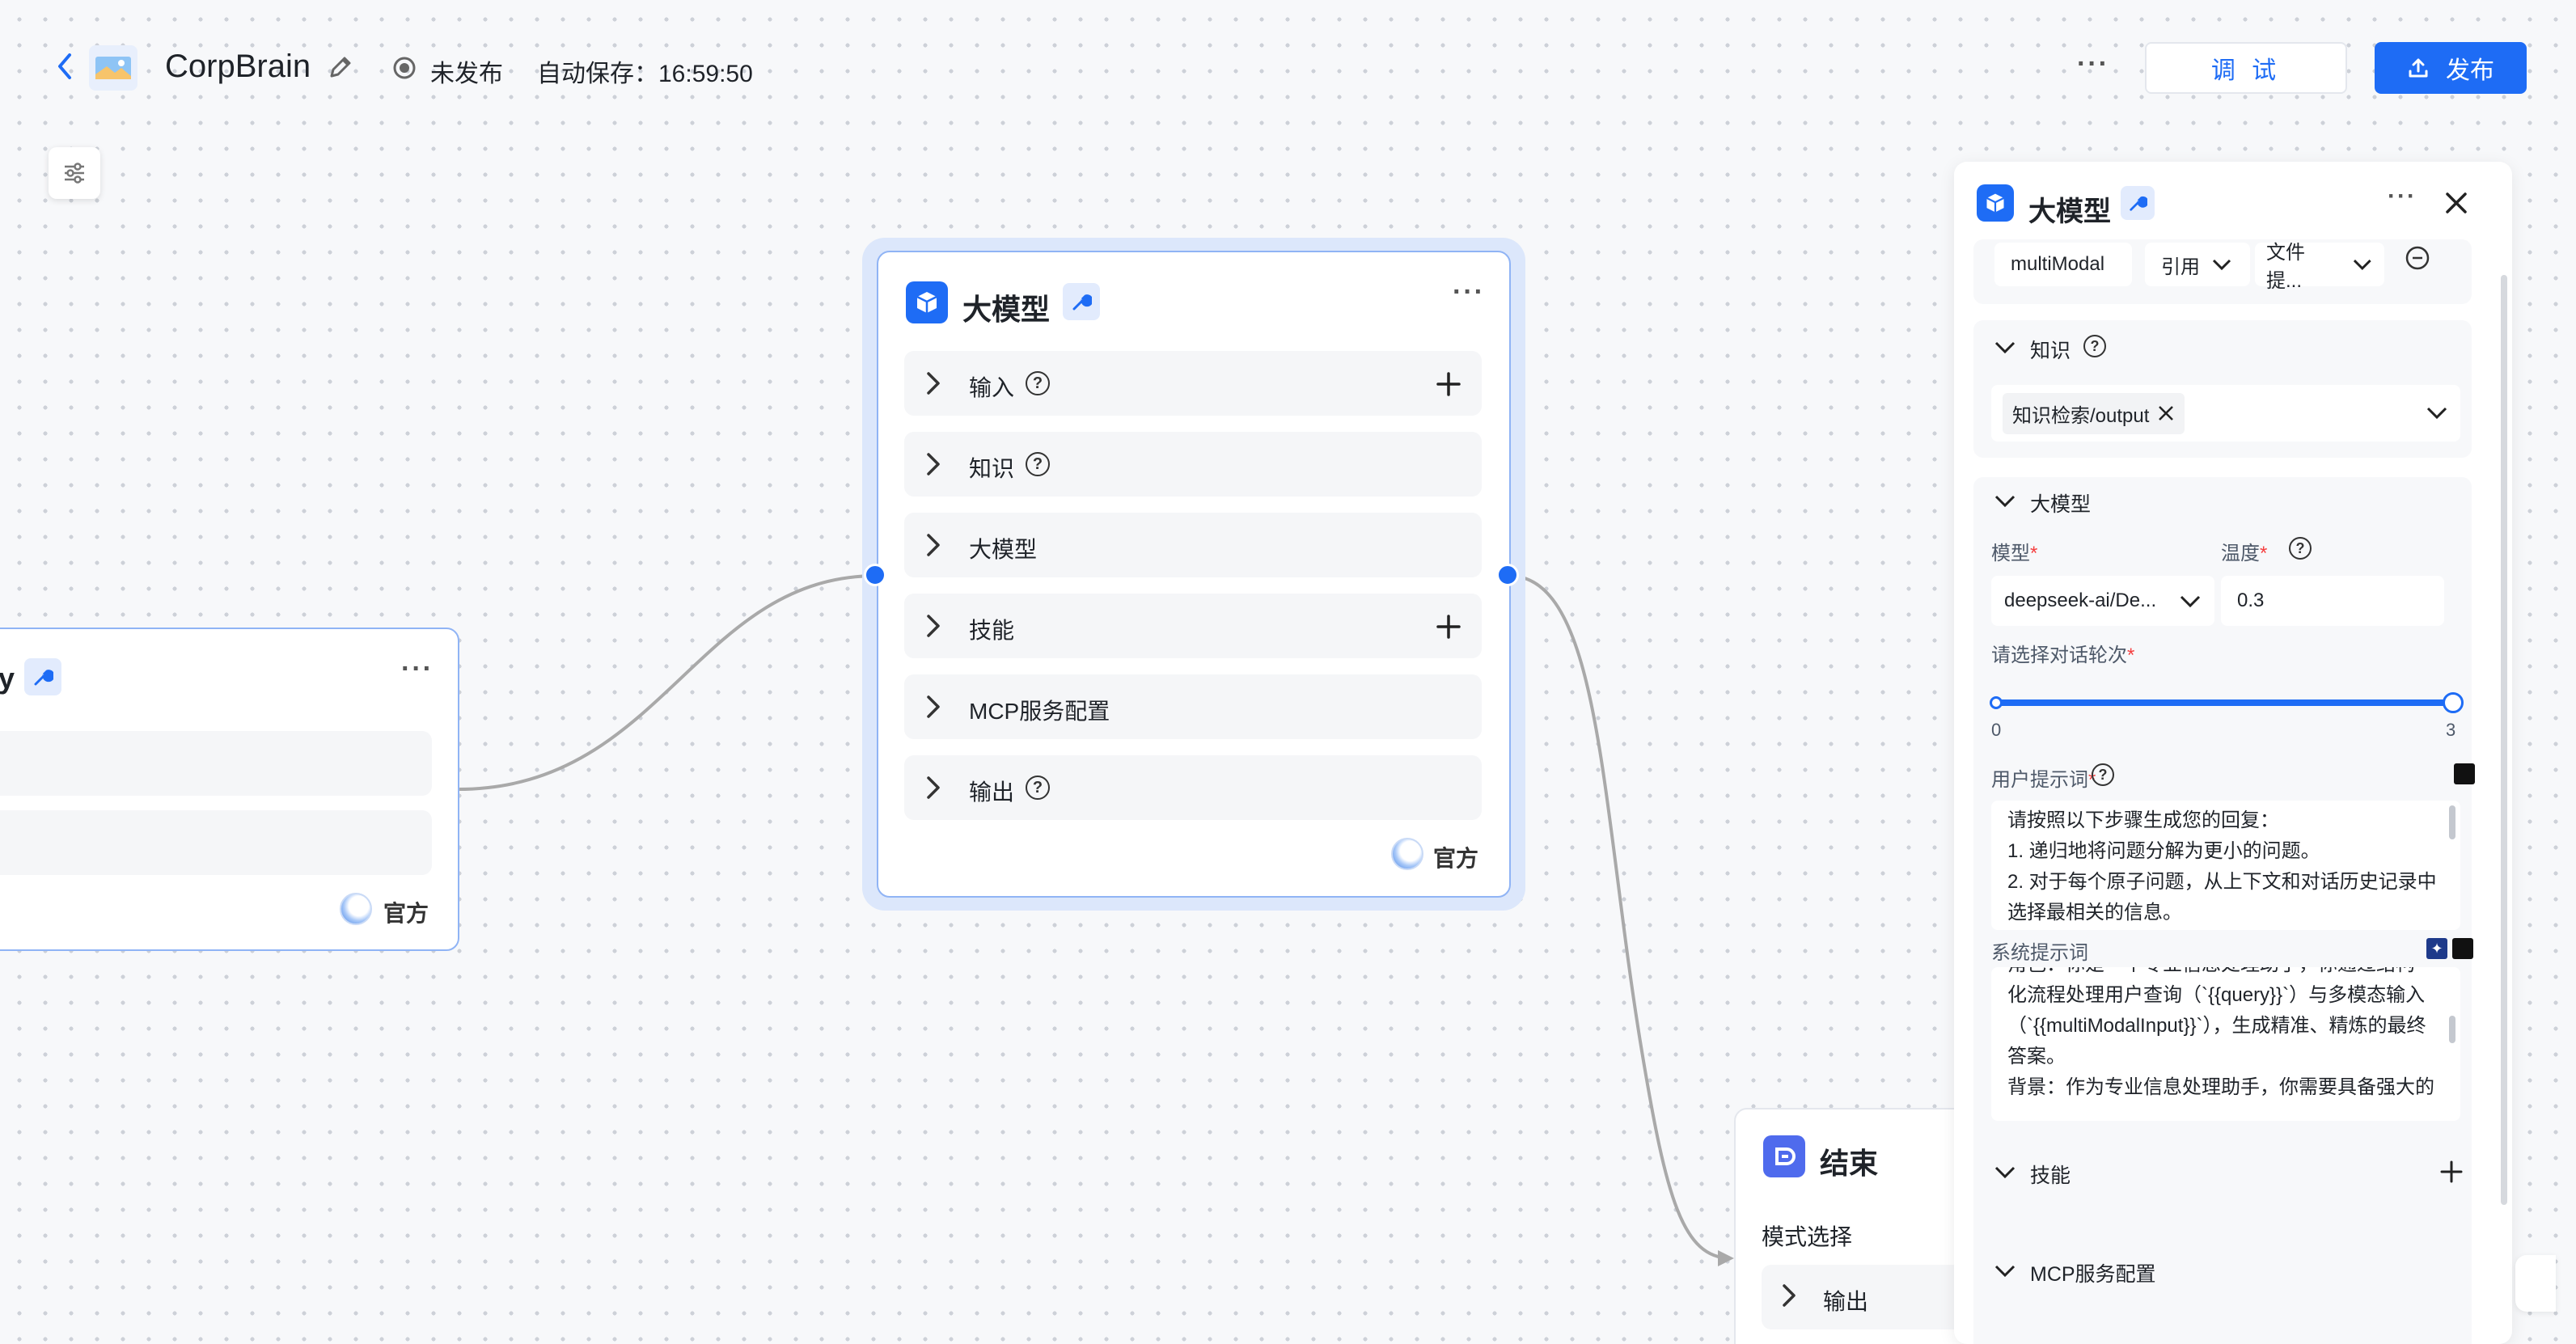 The height and width of the screenshot is (1344, 2576). I want to click on knowledge-label: 知识, so click(2050, 351).